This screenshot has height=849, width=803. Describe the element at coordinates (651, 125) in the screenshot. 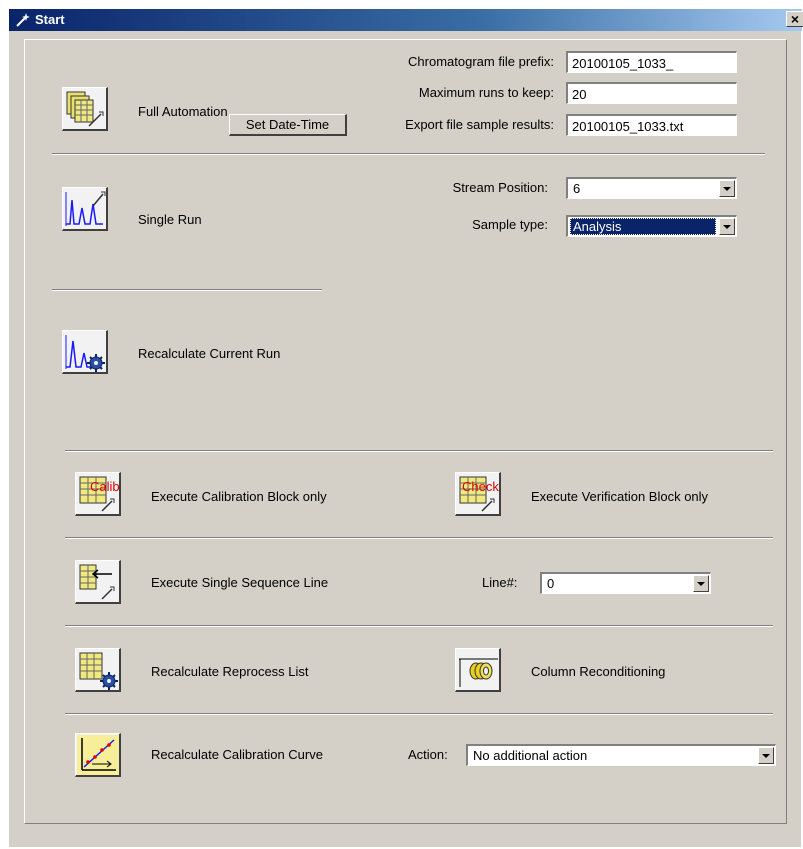

I see `export-field: 20100105_1033.txt` at that location.